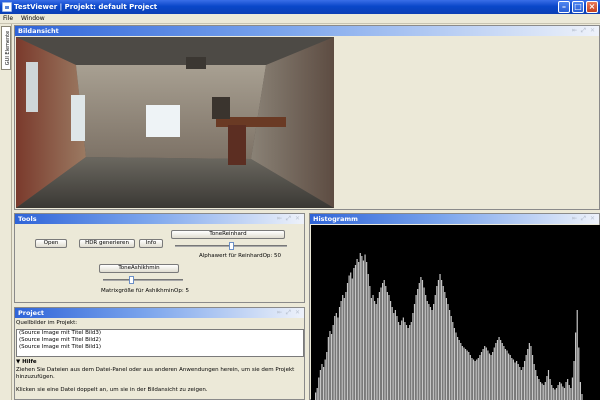 Image resolution: width=600 pixels, height=400 pixels. I want to click on maximize-icon: □, so click(578, 7).